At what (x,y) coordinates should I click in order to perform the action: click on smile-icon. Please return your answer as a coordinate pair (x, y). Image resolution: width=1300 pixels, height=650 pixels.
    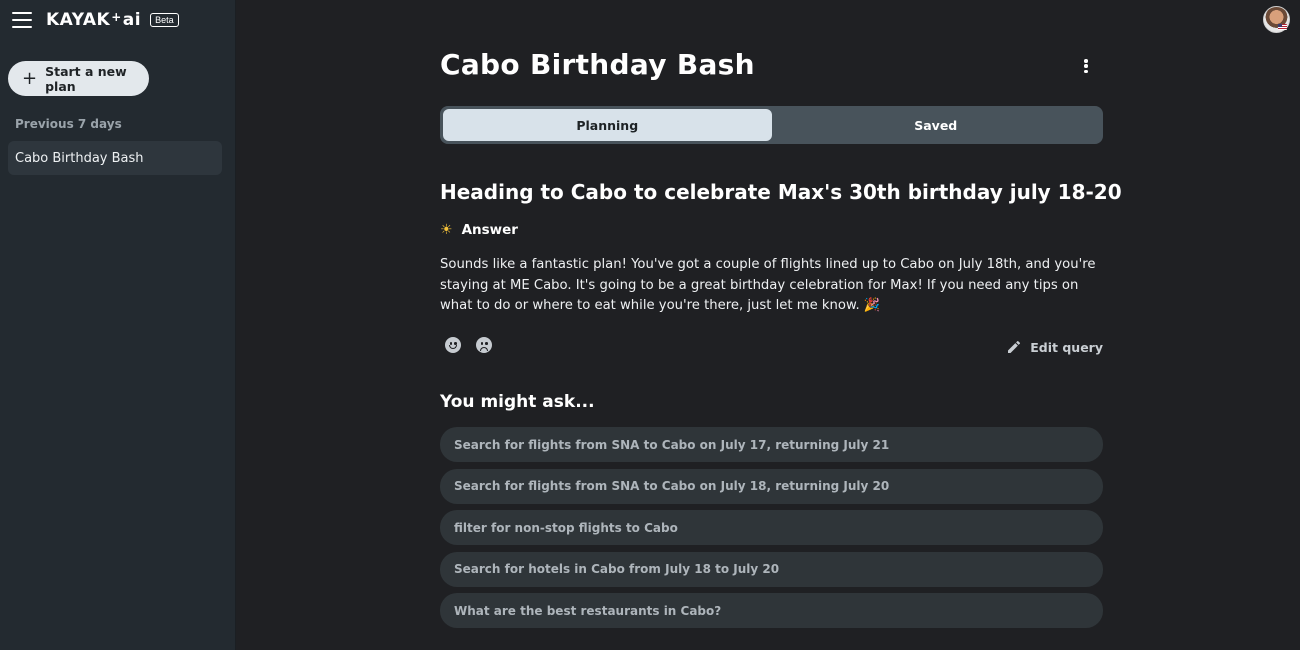
    Looking at the image, I should click on (453, 345).